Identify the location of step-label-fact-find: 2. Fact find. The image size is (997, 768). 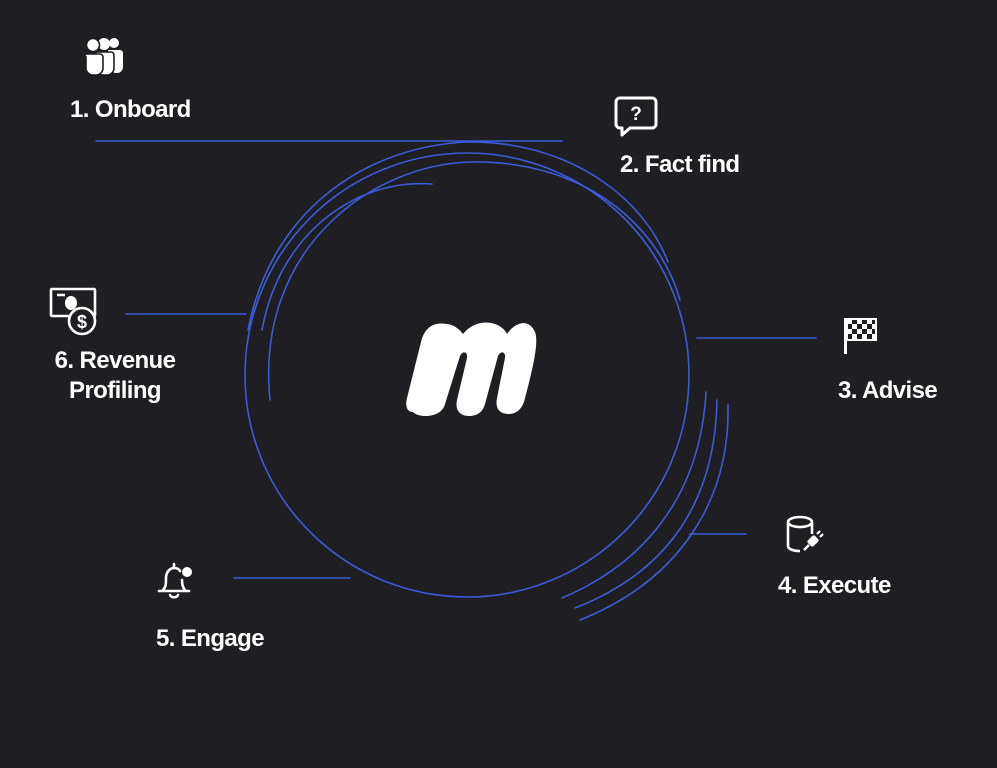
(680, 164).